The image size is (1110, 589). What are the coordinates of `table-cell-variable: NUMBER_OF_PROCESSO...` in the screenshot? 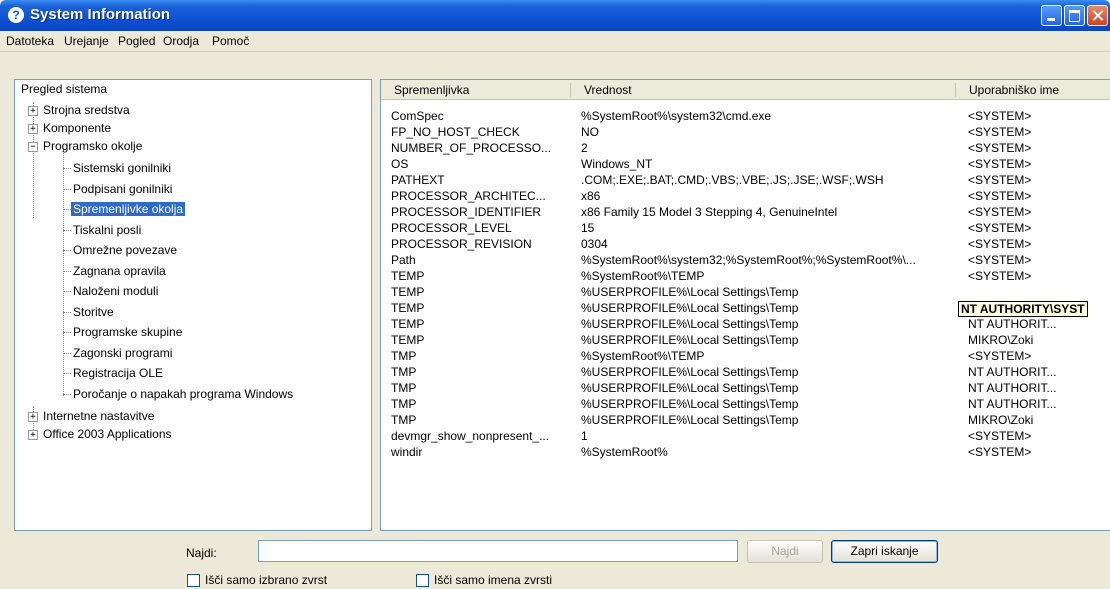 It's located at (481, 148).